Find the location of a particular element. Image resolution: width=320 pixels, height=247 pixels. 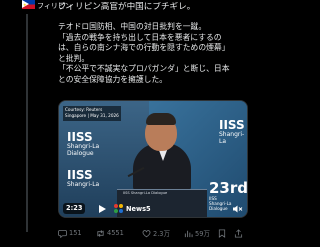

body-line: 「不公平で不誠実なプロパガンダ」と断じ、日本 is located at coordinates (144, 69).